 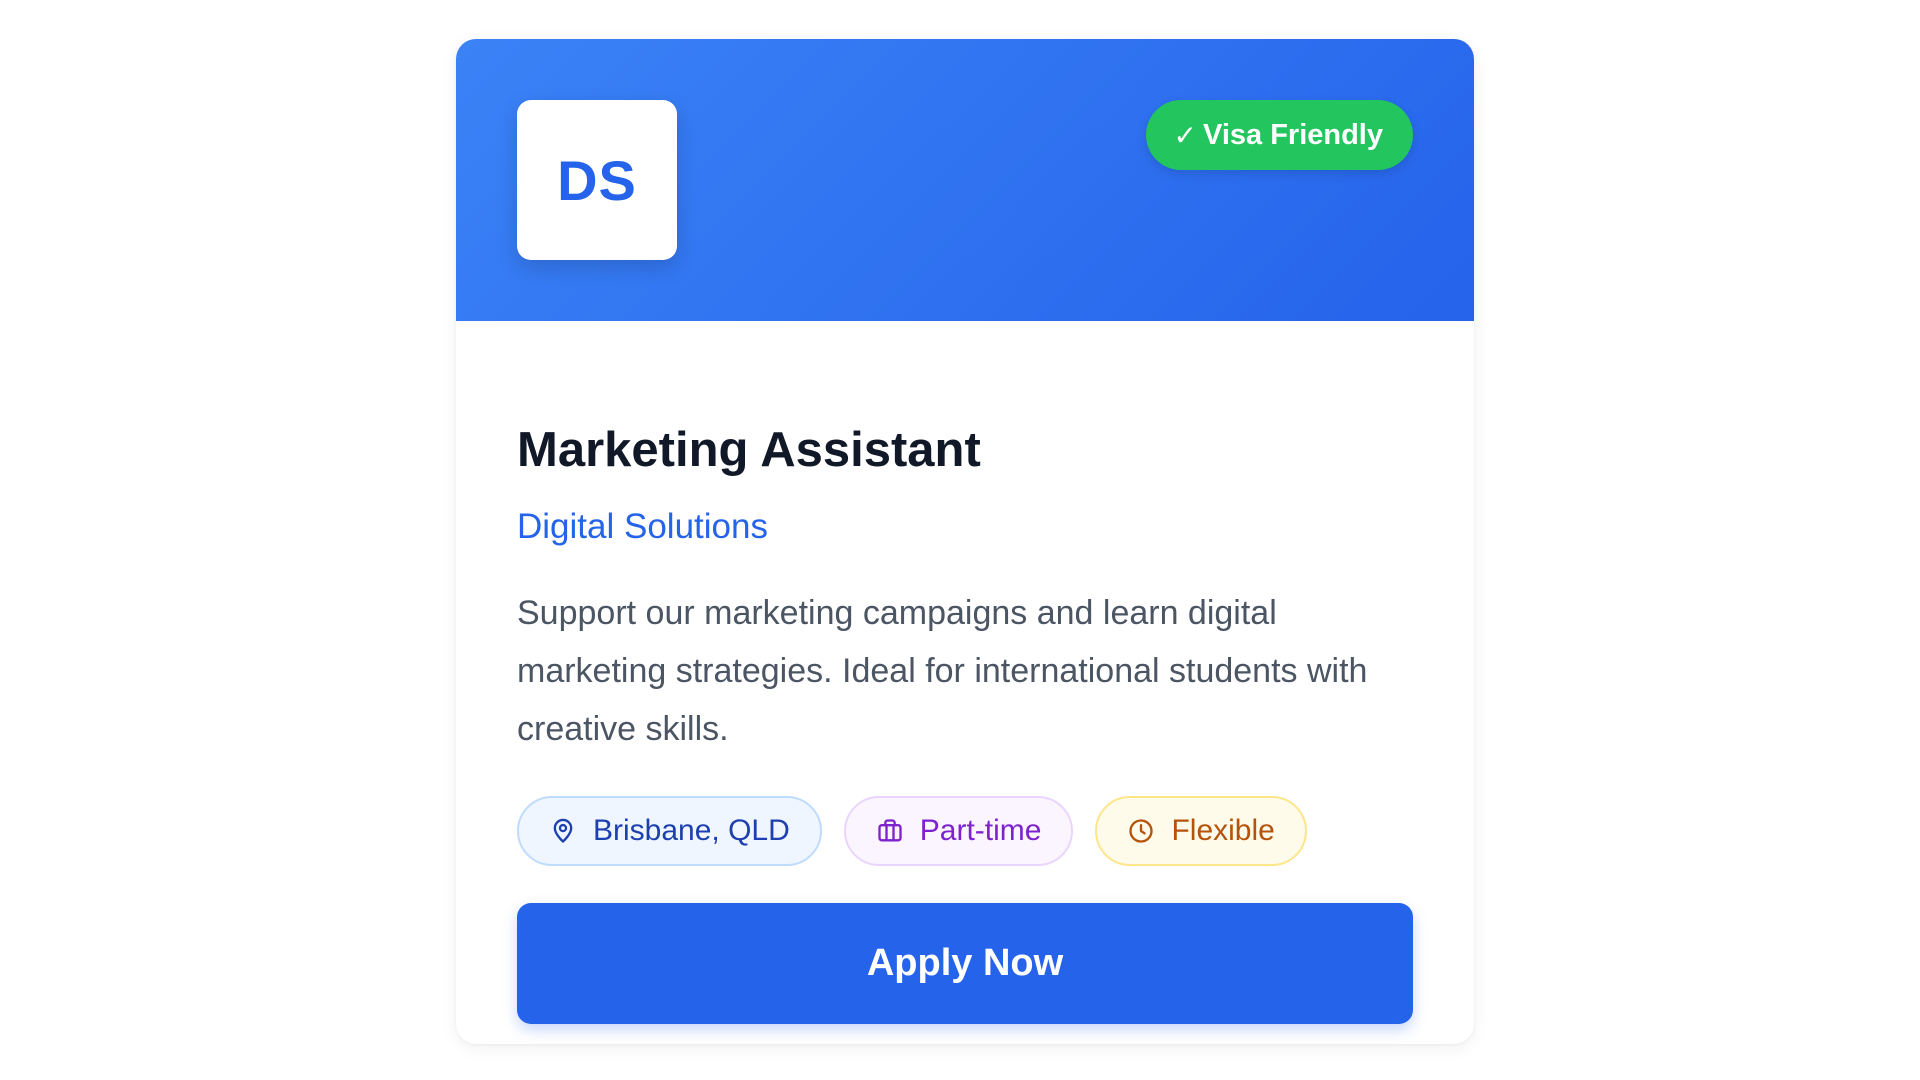 I want to click on visa-badge-label: Visa Friendly, so click(x=1293, y=134).